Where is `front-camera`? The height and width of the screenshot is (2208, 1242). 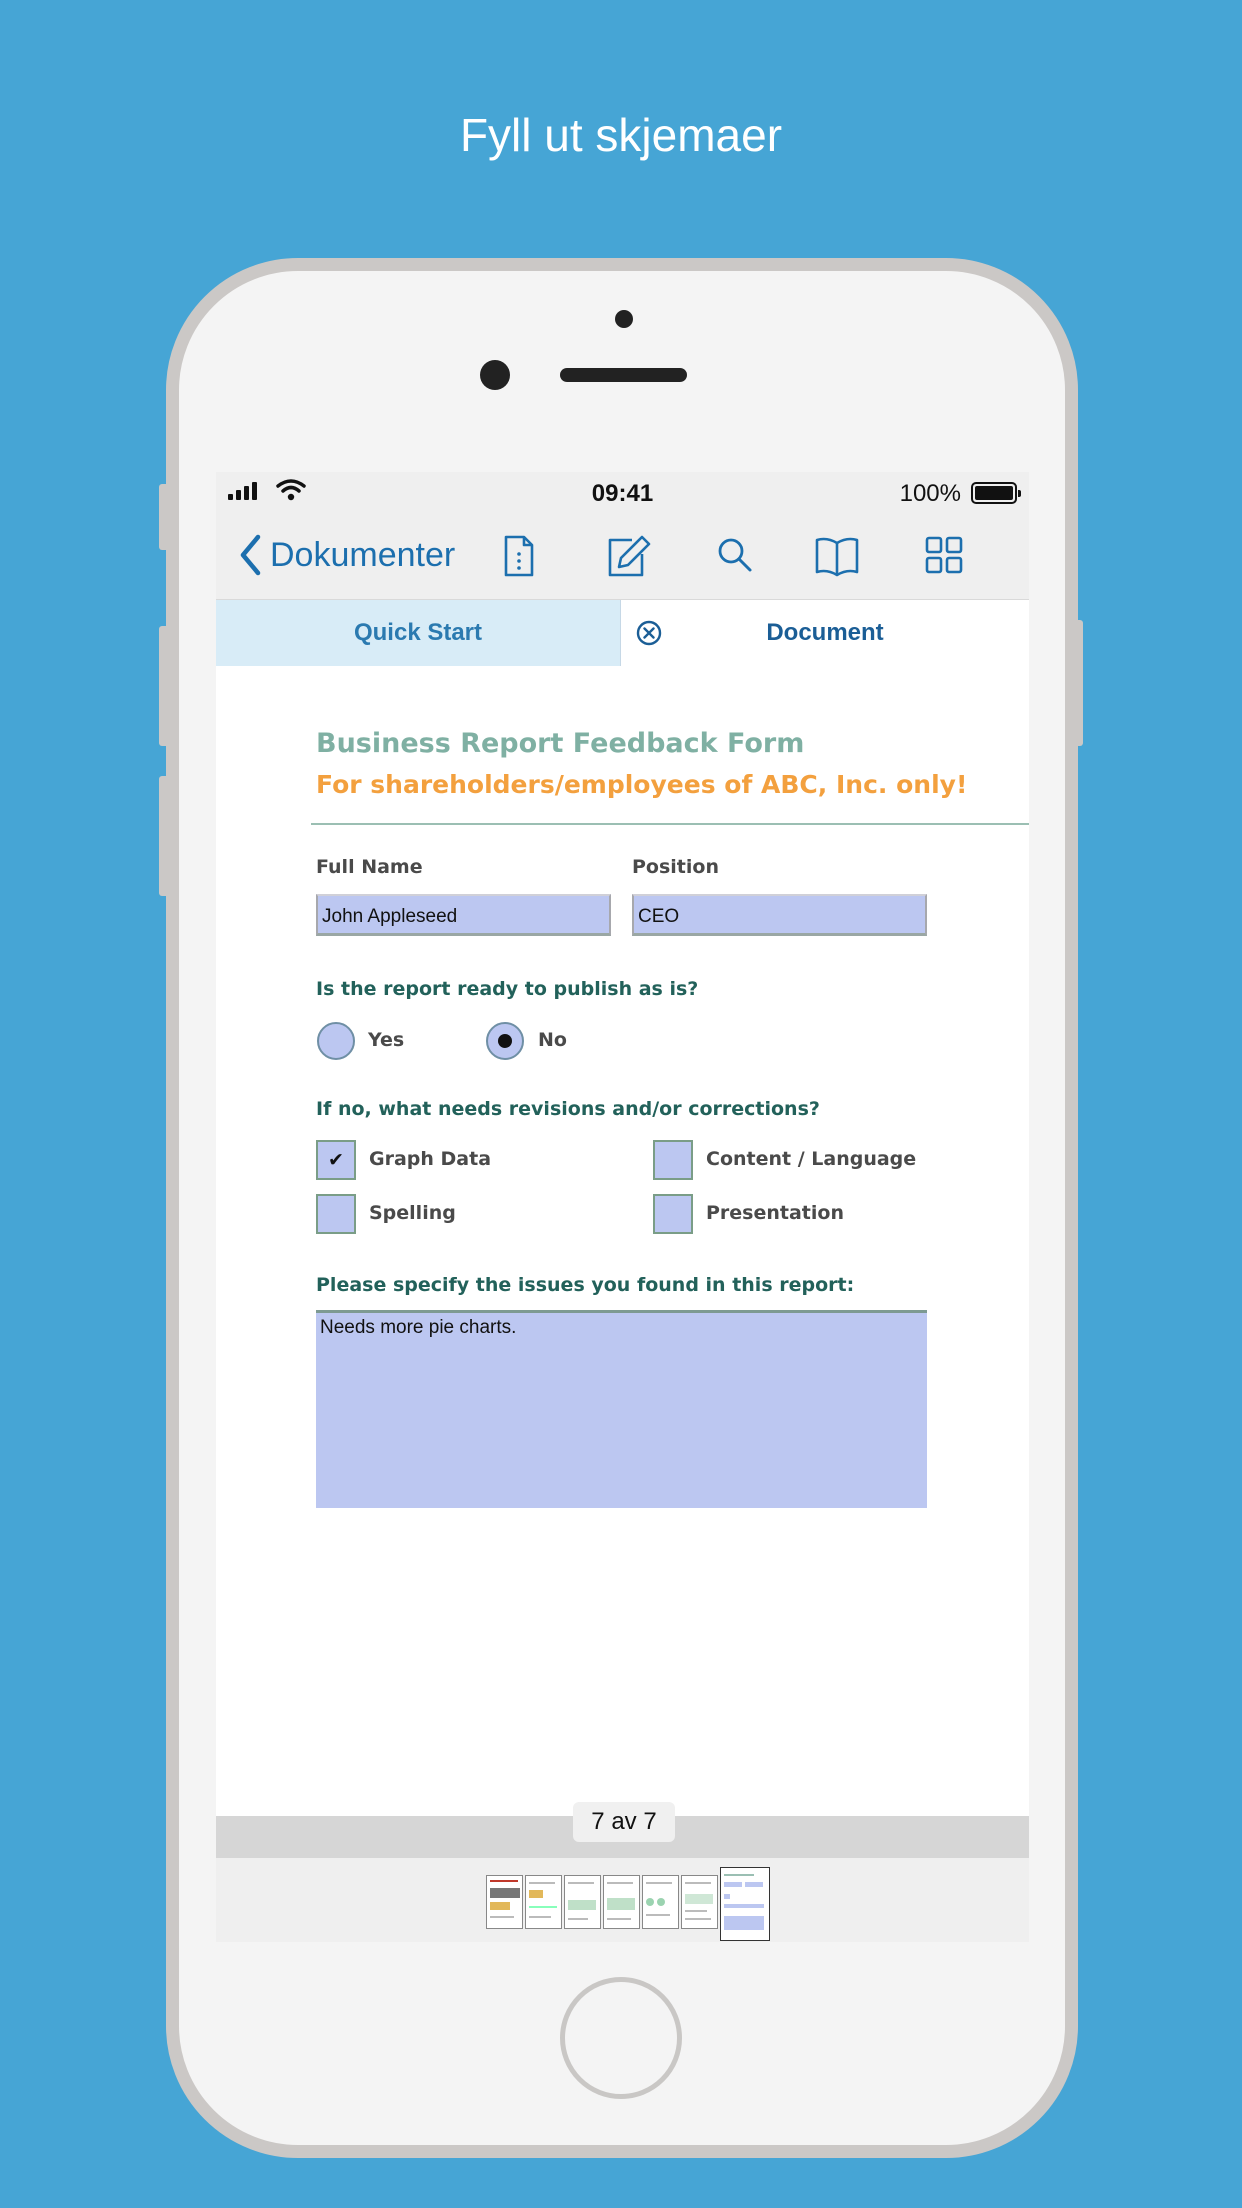
front-camera is located at coordinates (495, 375).